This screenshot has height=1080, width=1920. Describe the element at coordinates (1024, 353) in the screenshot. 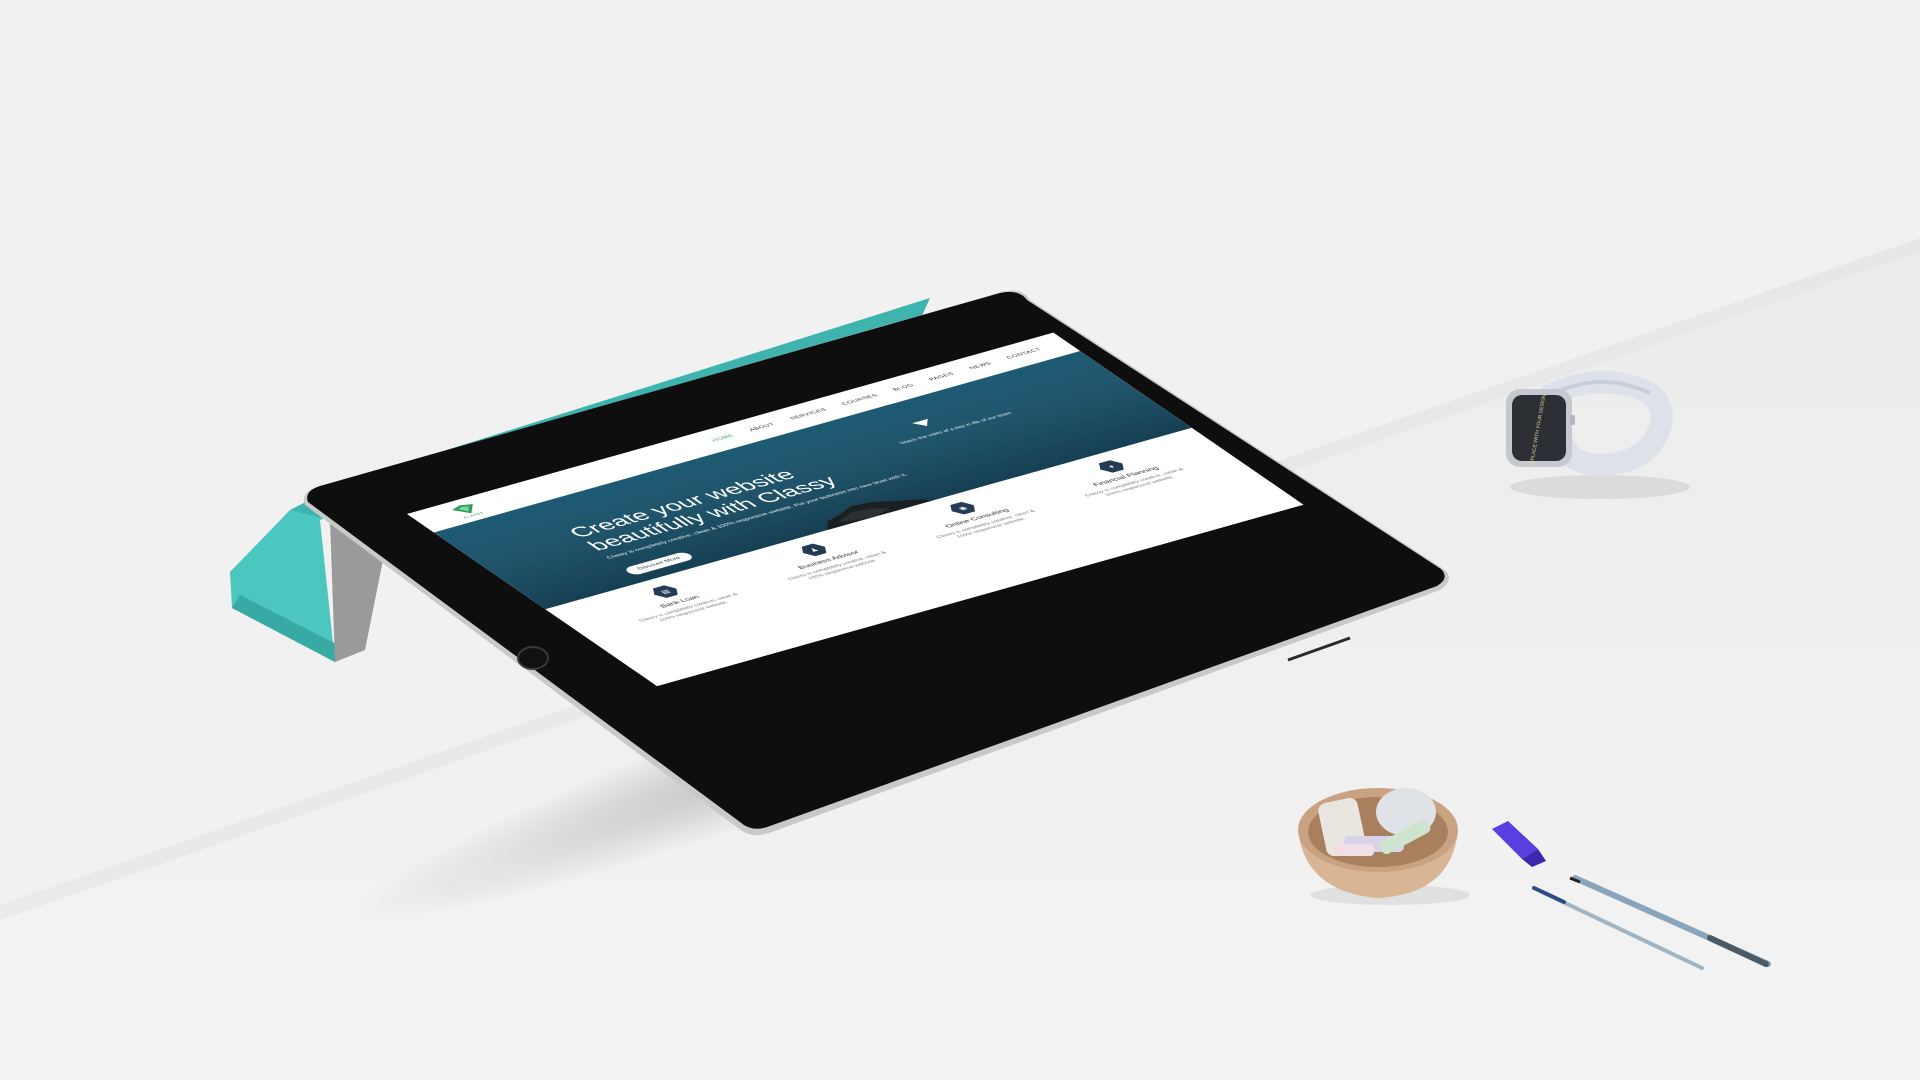

I see `nav-contact: CONTACT` at that location.